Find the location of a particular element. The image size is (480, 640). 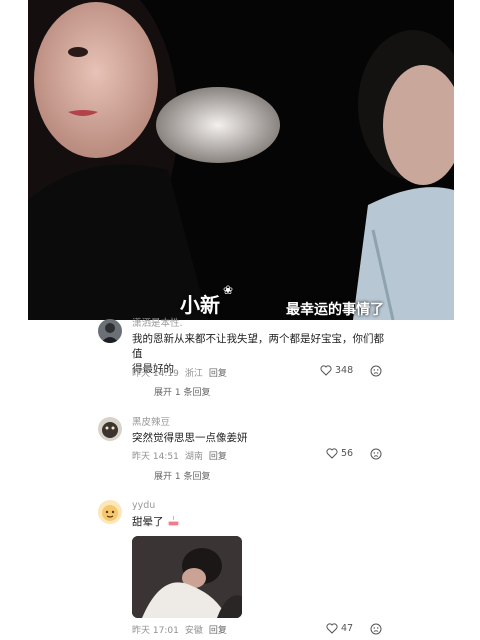

face-shape is located at coordinates (96, 80).